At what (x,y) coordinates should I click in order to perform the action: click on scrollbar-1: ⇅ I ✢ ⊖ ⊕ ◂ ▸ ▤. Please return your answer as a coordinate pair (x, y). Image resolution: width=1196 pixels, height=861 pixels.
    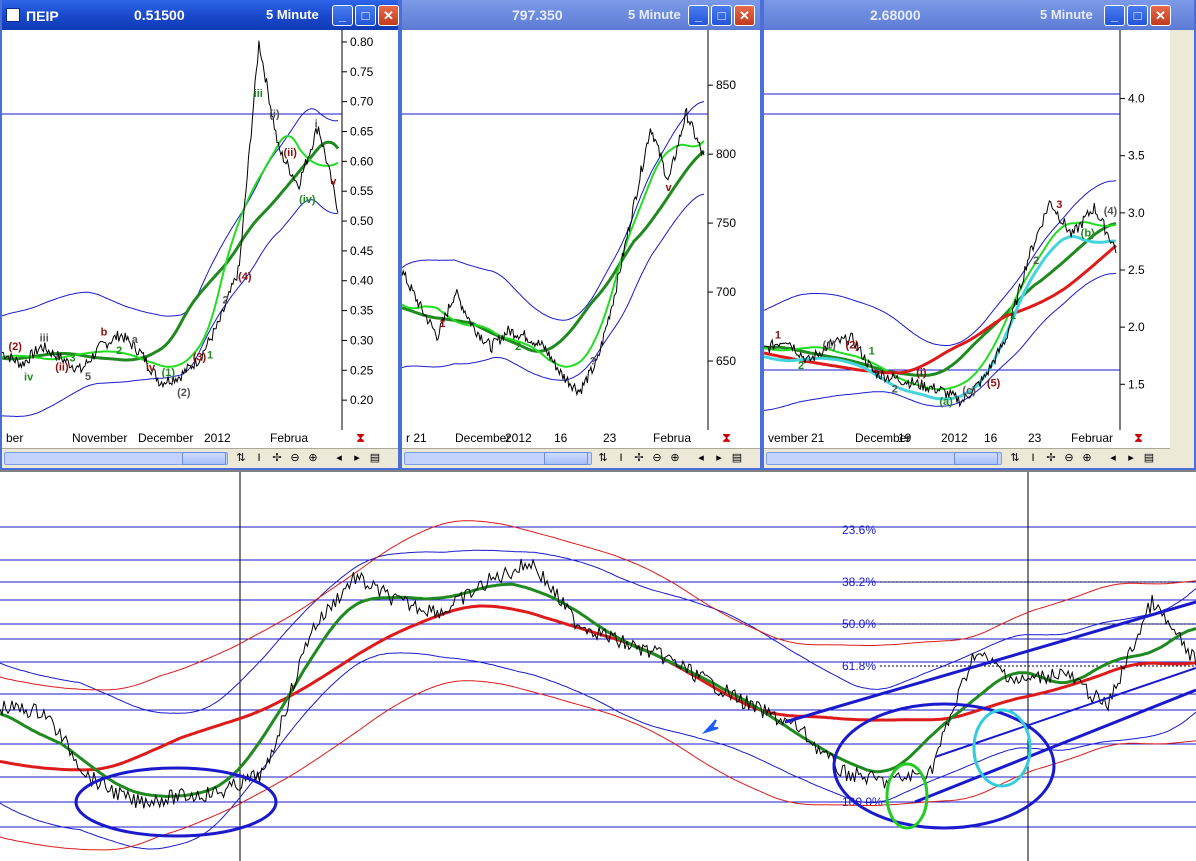
    Looking at the image, I should click on (200, 458).